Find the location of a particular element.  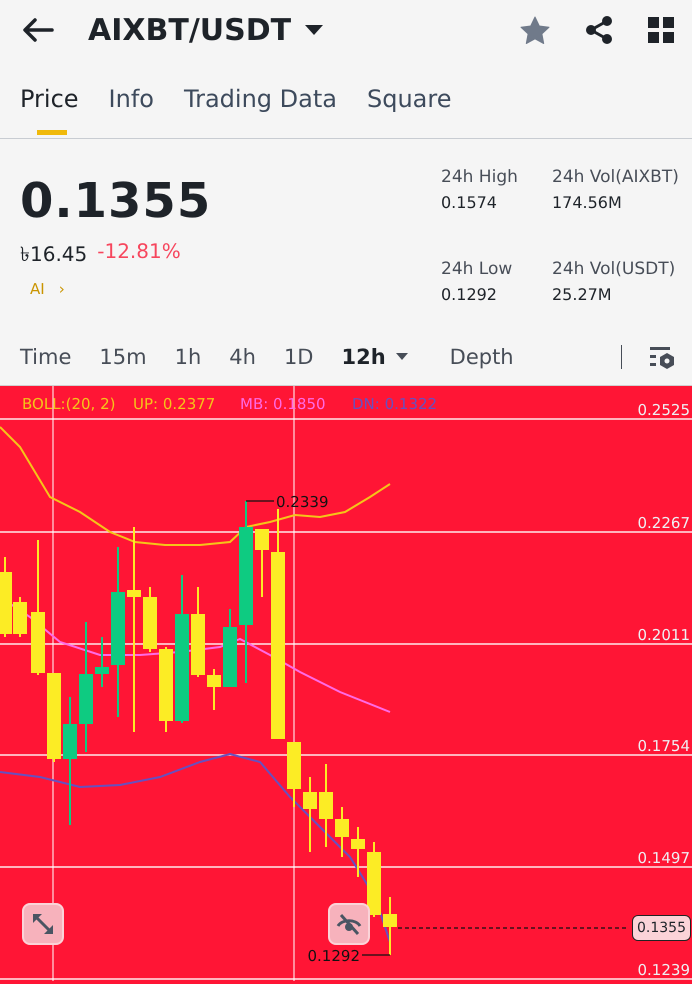

star-icon is located at coordinates (535, 30).